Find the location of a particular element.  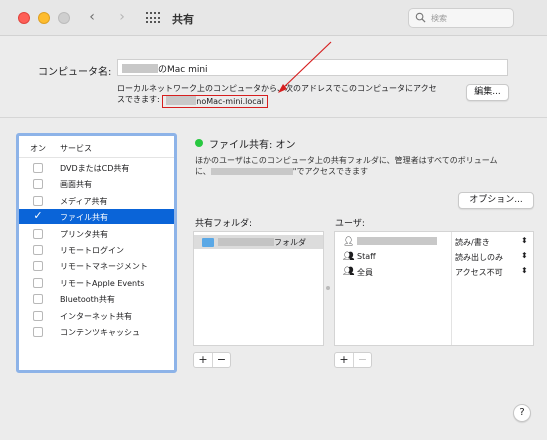

service-row: リモートログイン is located at coordinates (96, 249).